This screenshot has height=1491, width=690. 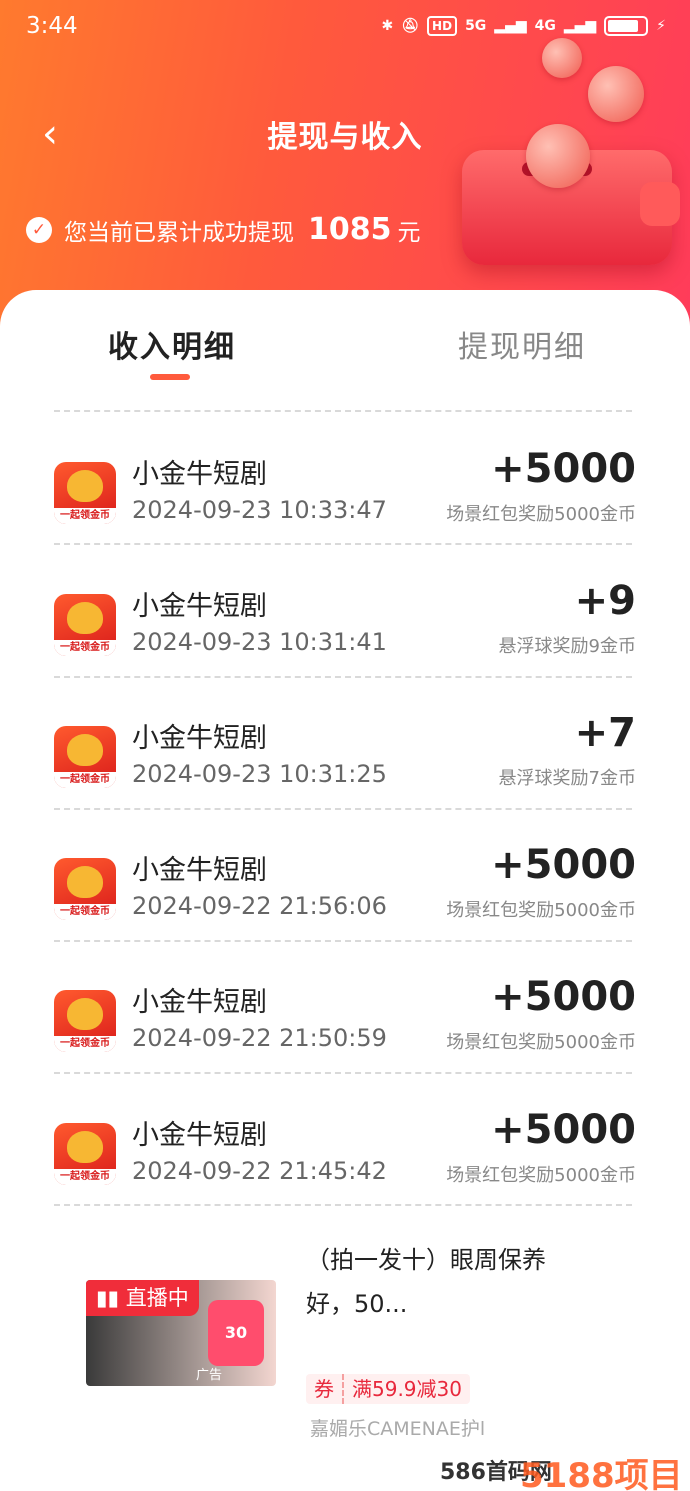 What do you see at coordinates (181, 1333) in the screenshot?
I see `ad-image: ▮▮ 直播中 30 广告` at bounding box center [181, 1333].